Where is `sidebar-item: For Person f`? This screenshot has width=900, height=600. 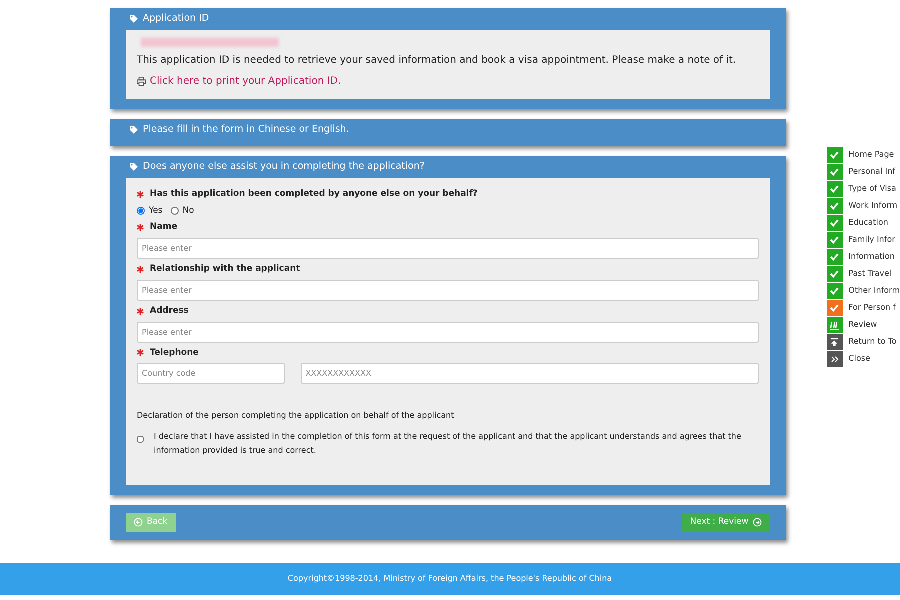
sidebar-item: For Person f is located at coordinates (863, 308).